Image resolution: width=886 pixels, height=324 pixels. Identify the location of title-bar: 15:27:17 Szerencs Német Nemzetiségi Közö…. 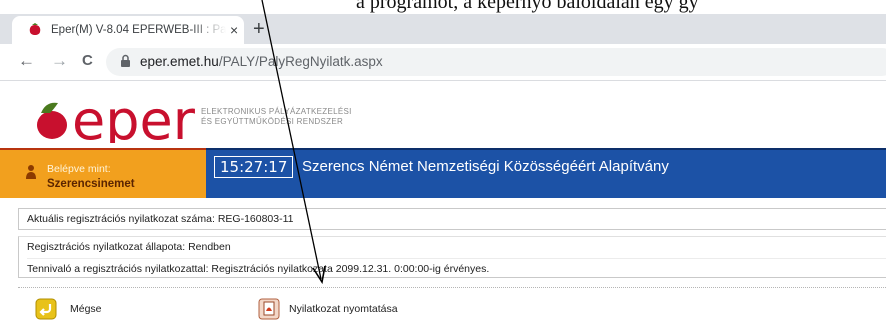
(546, 173).